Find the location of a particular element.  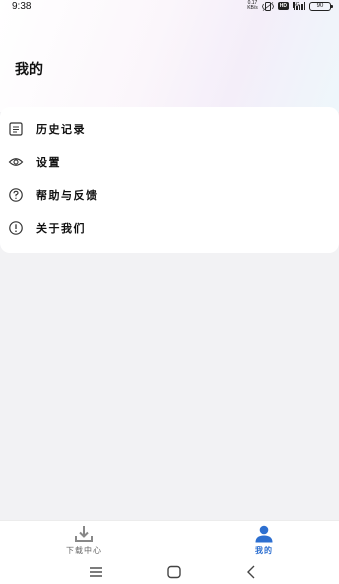

signal-strength-icon: 5G is located at coordinates (299, 6).